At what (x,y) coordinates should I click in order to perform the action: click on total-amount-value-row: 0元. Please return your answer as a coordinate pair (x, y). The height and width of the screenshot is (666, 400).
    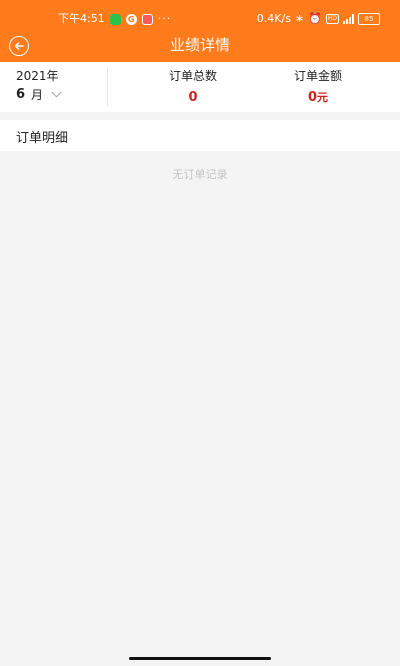
    Looking at the image, I should click on (318, 98).